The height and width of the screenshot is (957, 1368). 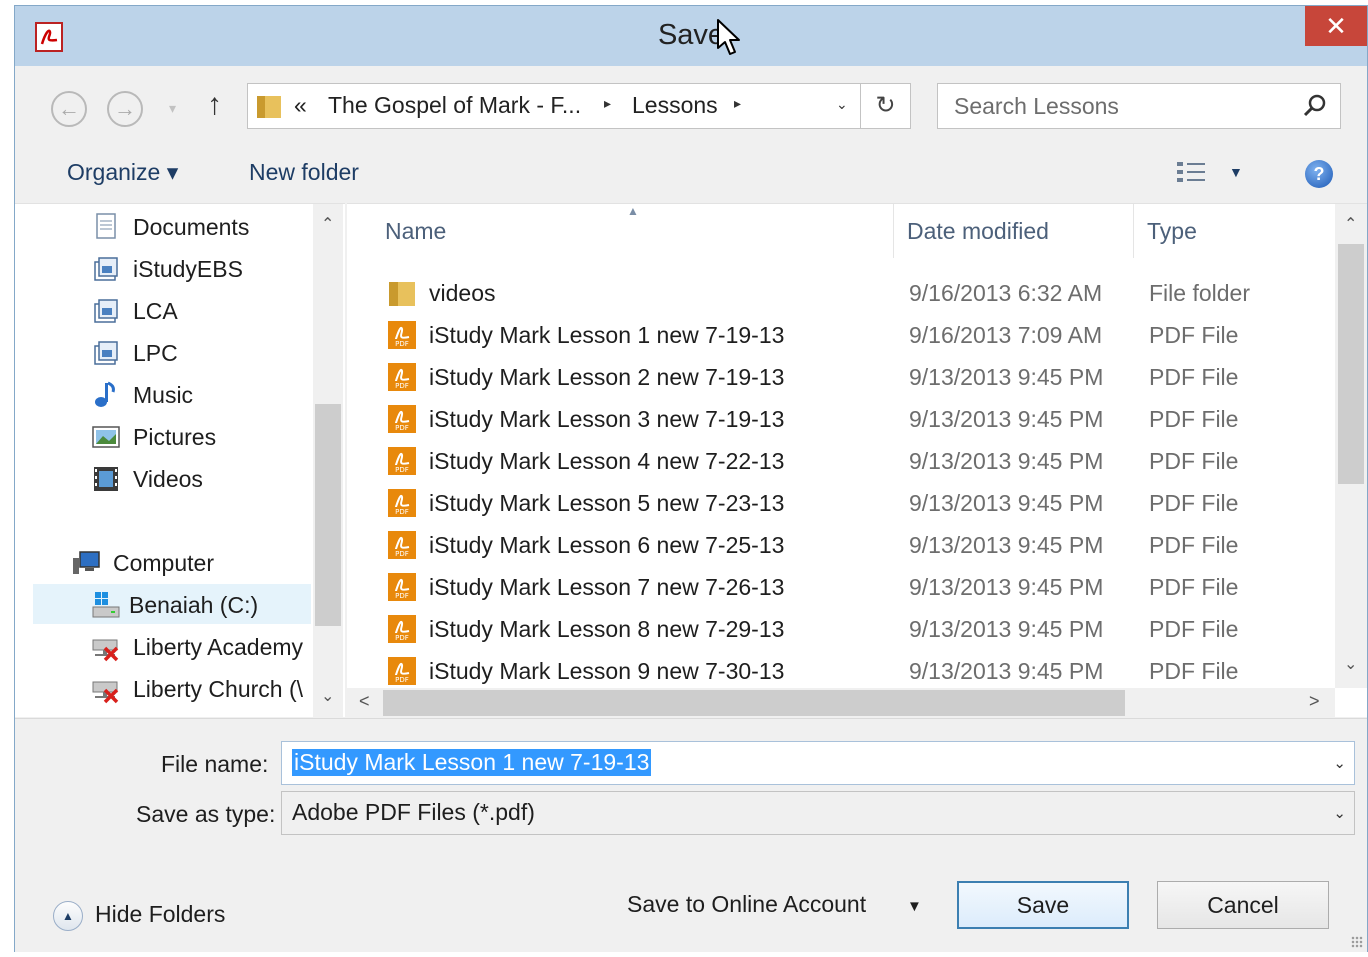 I want to click on resize-grip, so click(x=1357, y=942).